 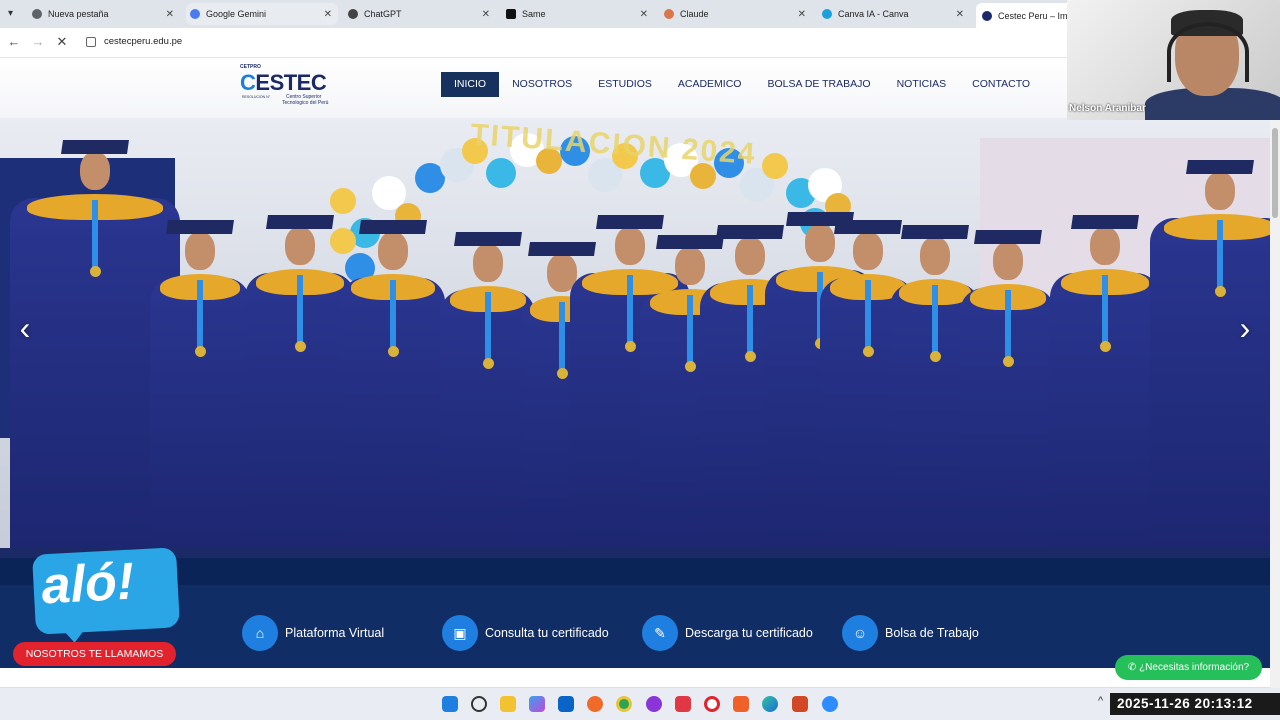 I want to click on call-me-button: NOSOTROS TE LLAMAMOS, so click(x=94, y=654).